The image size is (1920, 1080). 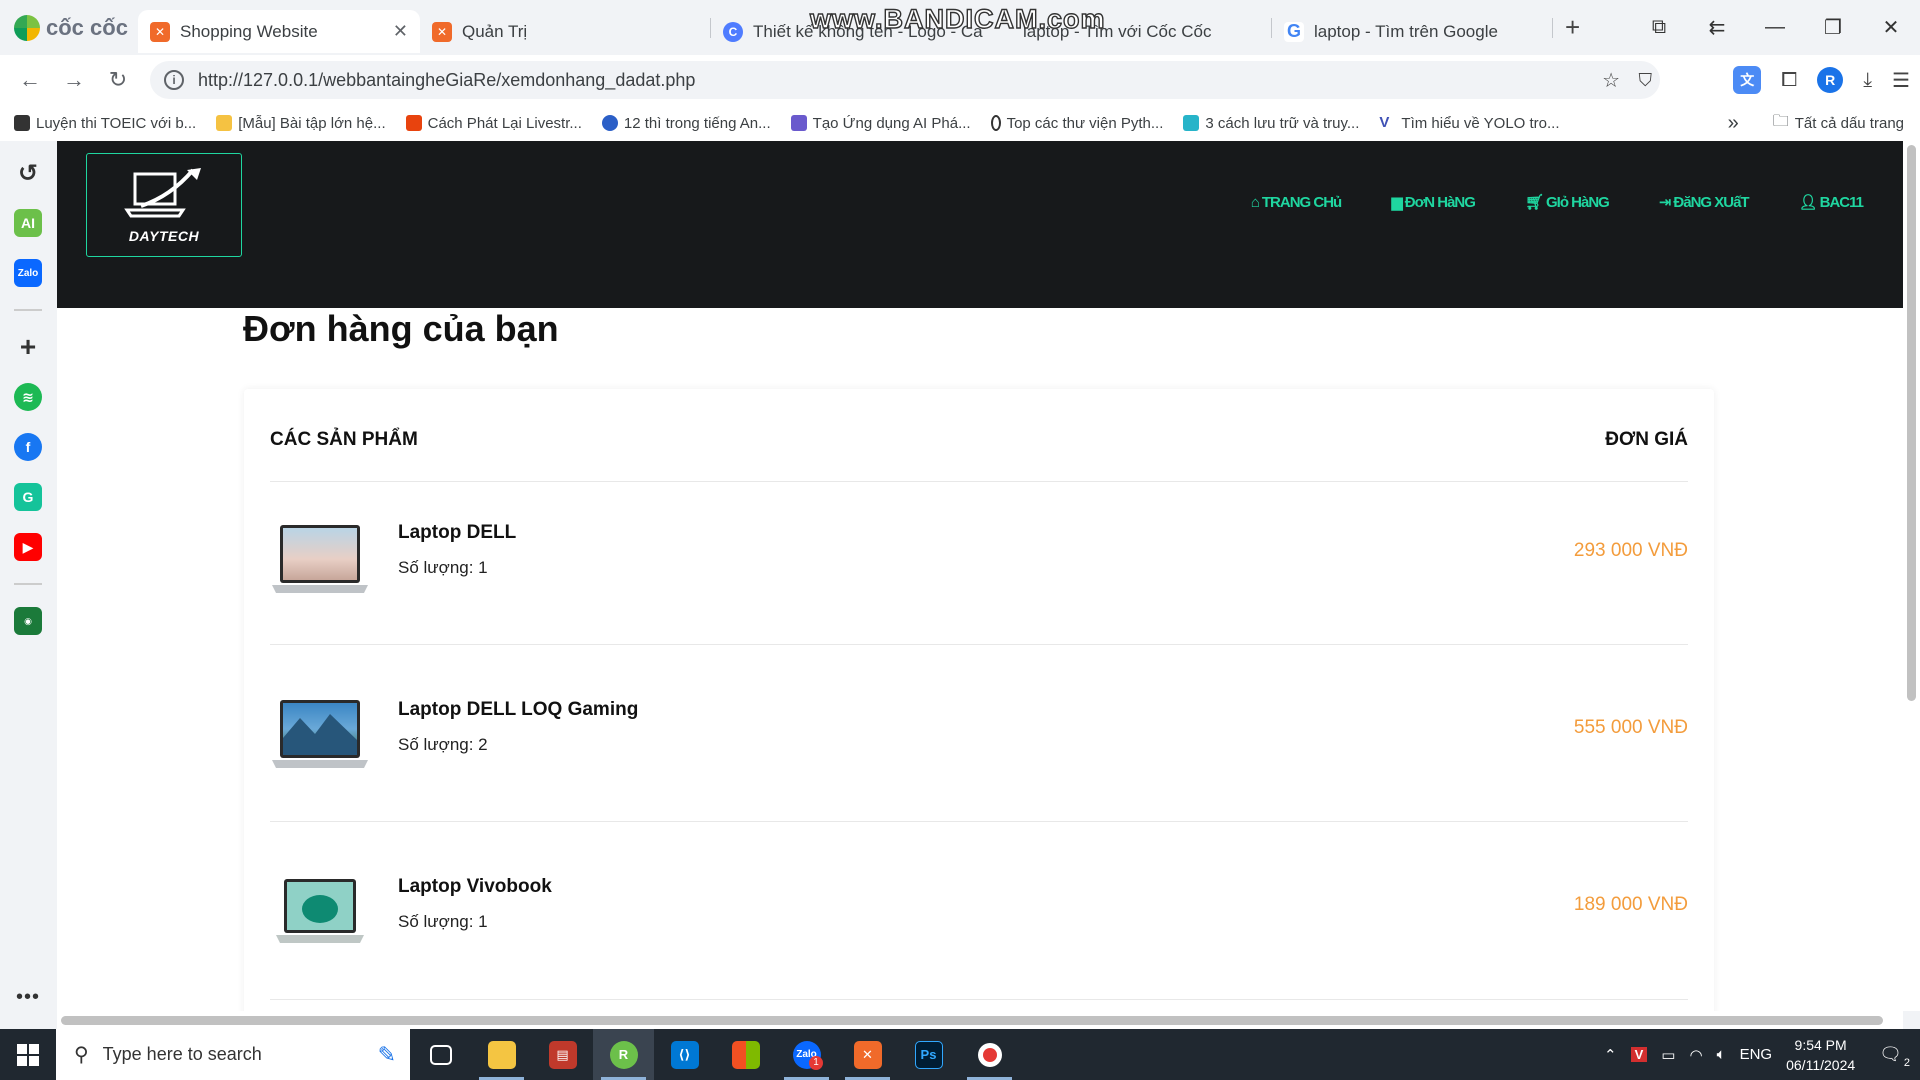 What do you see at coordinates (1721, 1054) in the screenshot?
I see `volume-icon: 🔈︎` at bounding box center [1721, 1054].